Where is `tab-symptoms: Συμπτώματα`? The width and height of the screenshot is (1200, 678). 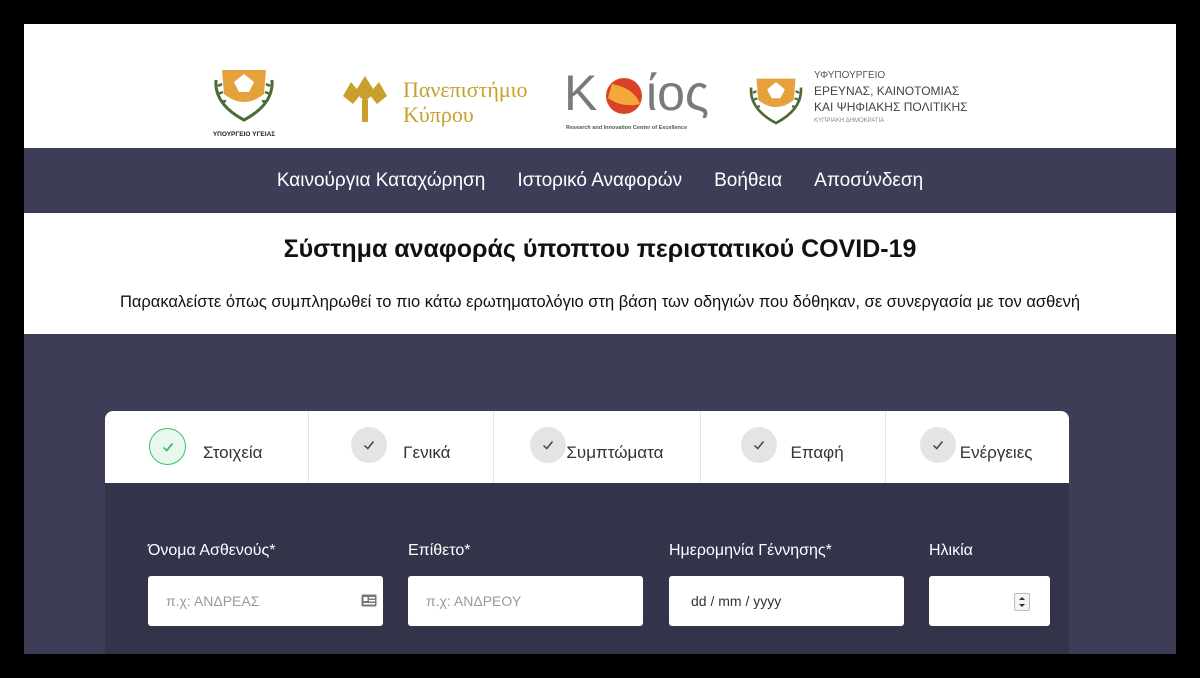
tab-symptoms: Συμπτώματα is located at coordinates (597, 447).